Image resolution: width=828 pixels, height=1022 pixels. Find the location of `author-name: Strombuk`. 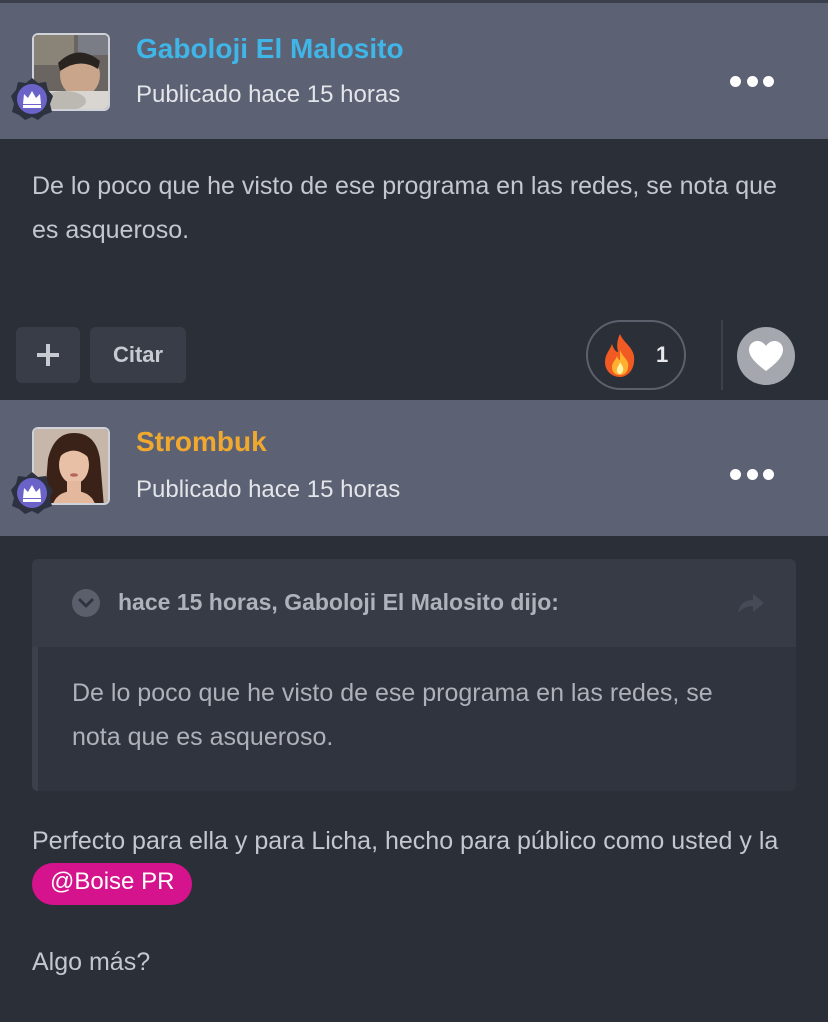

author-name: Strombuk is located at coordinates (201, 442).